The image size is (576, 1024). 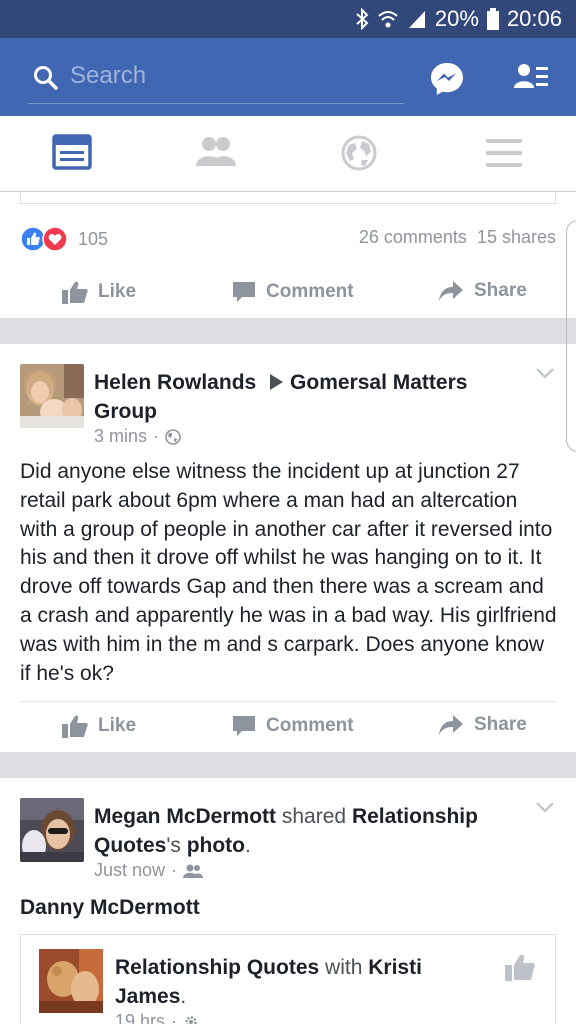 I want to click on battery-percent: 20%, so click(x=456, y=18).